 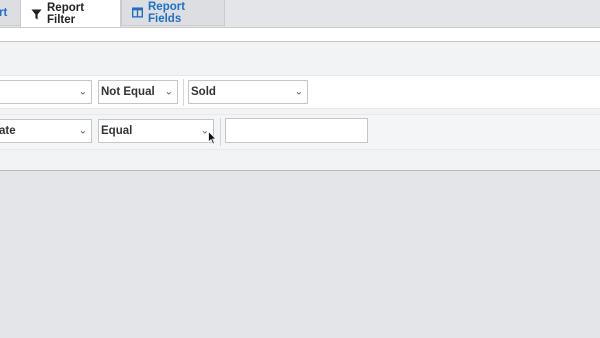 I want to click on operator-select: Equal ⌄, so click(x=156, y=131).